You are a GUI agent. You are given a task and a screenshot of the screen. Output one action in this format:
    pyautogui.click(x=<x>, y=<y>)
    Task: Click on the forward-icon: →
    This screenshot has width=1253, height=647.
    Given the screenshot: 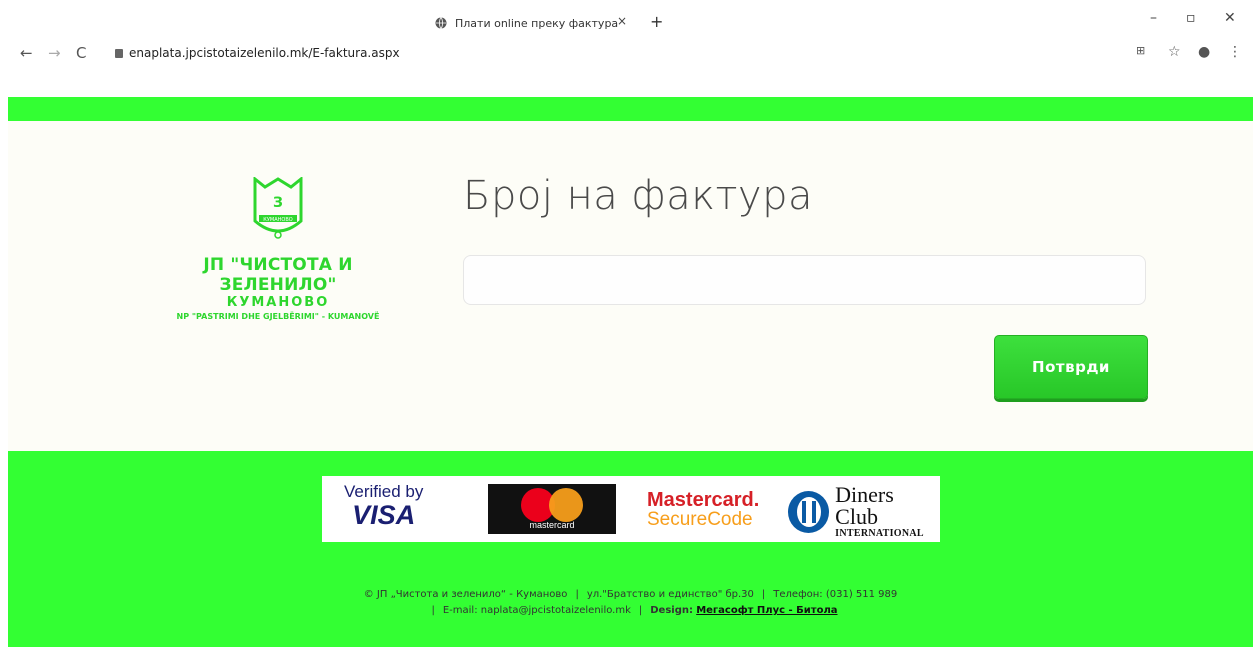 What is the action you would take?
    pyautogui.click(x=54, y=53)
    